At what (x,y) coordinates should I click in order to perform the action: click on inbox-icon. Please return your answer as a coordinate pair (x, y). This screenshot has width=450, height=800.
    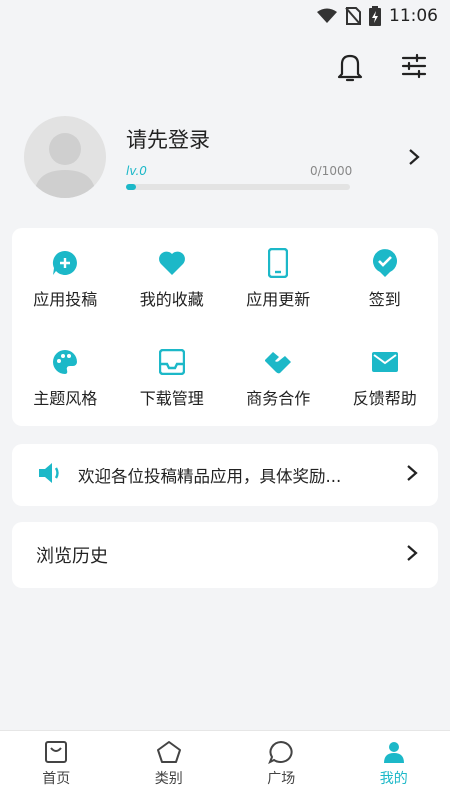
    Looking at the image, I should click on (56, 751).